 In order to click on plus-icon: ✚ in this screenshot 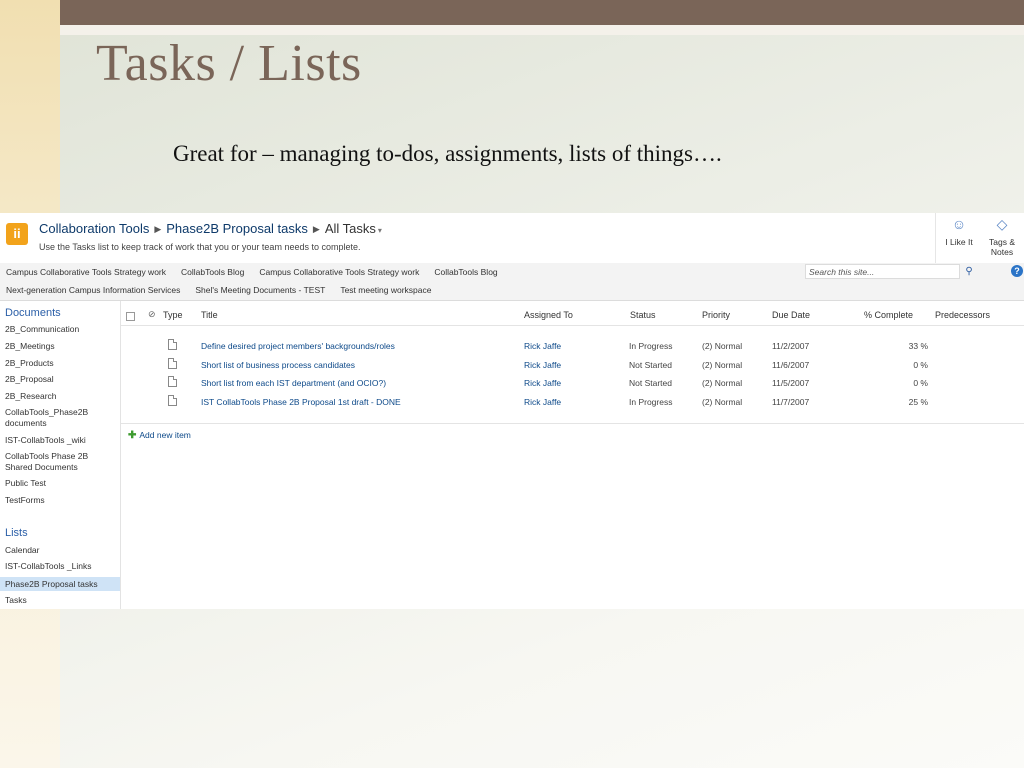, I will do `click(132, 435)`.